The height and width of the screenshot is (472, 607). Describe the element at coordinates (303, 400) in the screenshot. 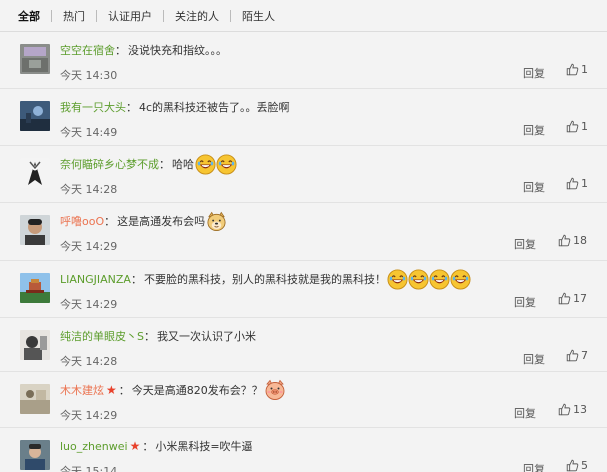

I see `comment-row: 木木建炫 ★：今天是高通820发布会？？ 今天 14:29 回复 13` at that location.